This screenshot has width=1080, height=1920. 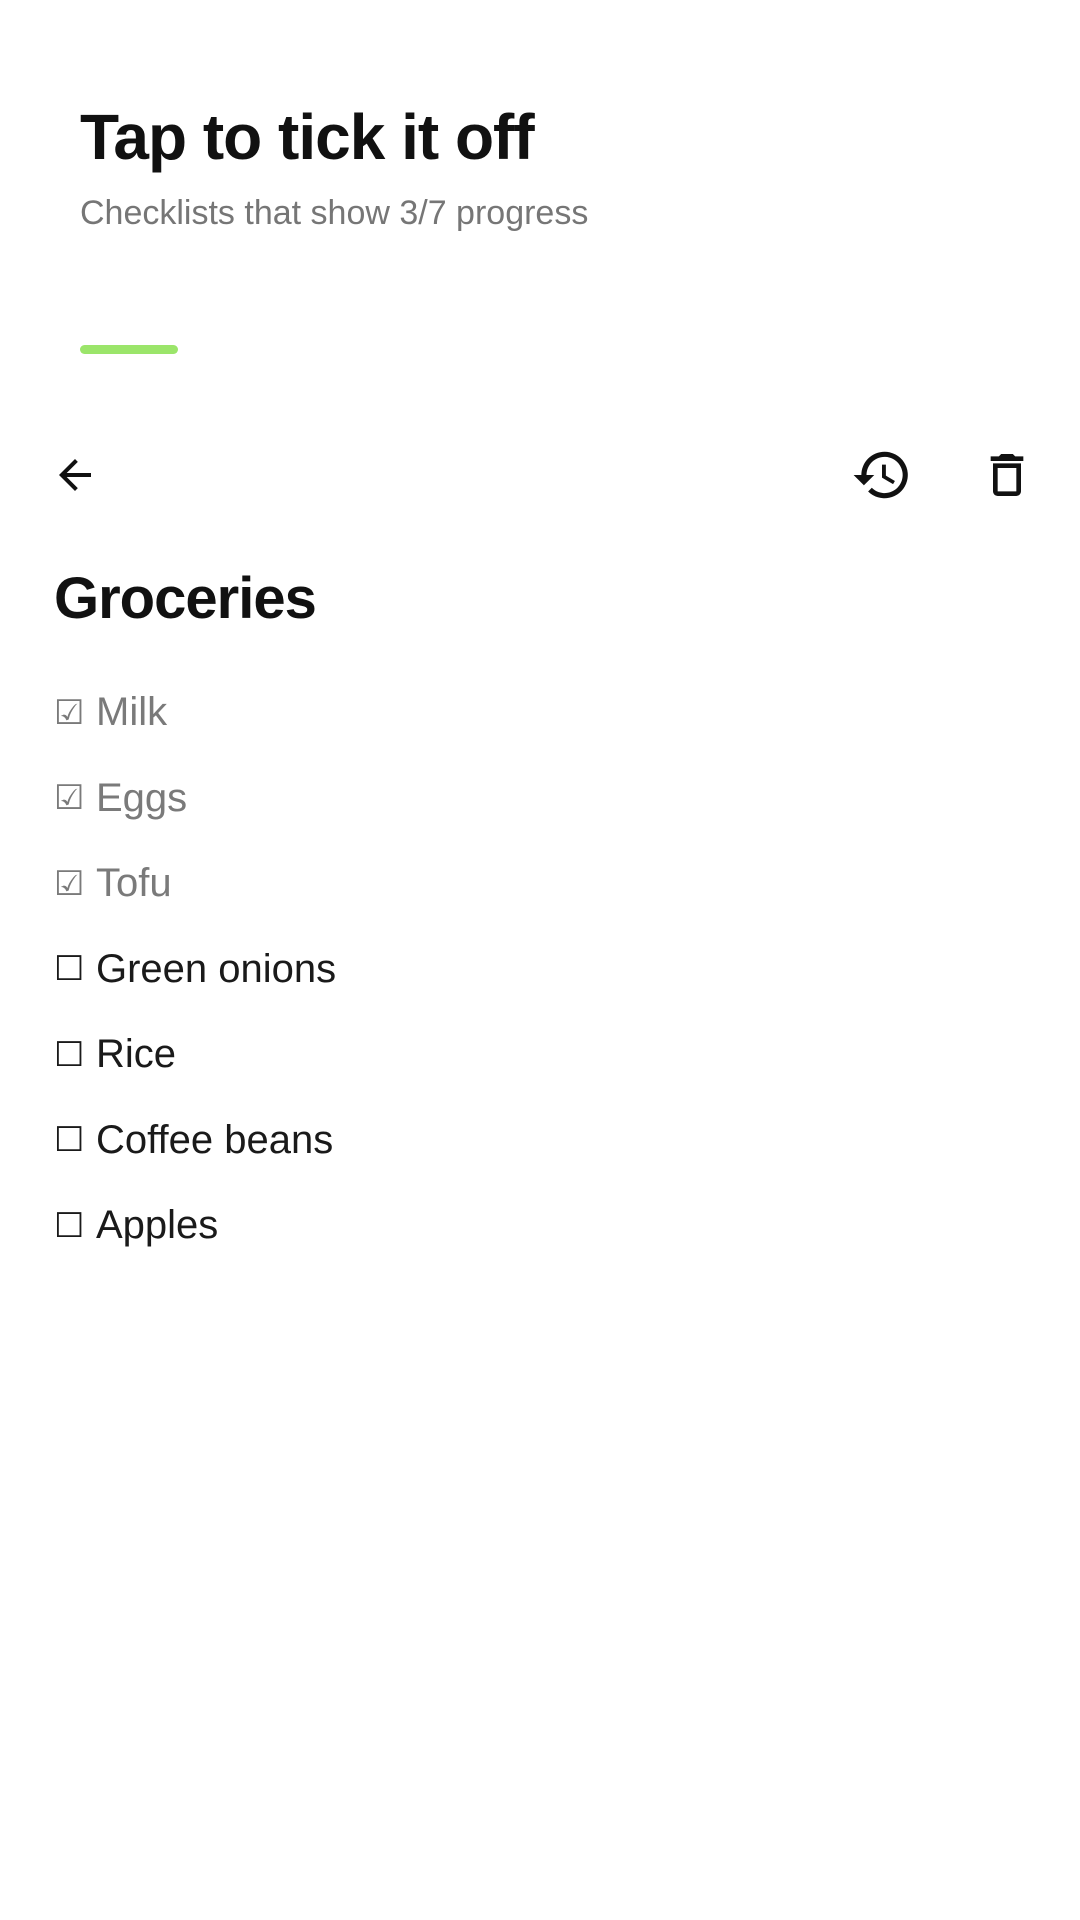 What do you see at coordinates (307, 137) in the screenshot?
I see `promo-title: Tap to tick it off` at bounding box center [307, 137].